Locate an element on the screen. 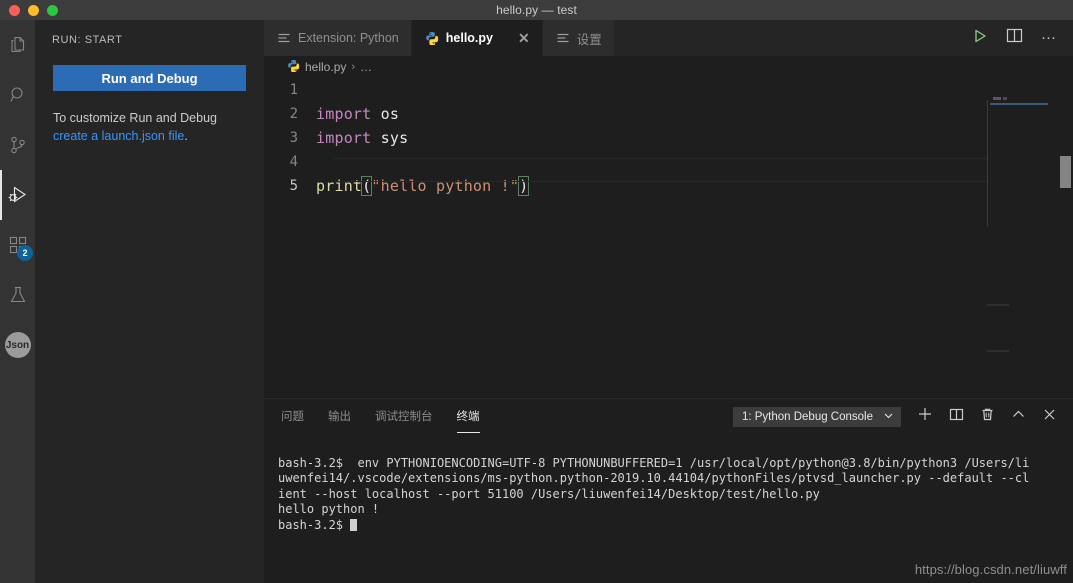  line-number: 3 is located at coordinates (293, 138).